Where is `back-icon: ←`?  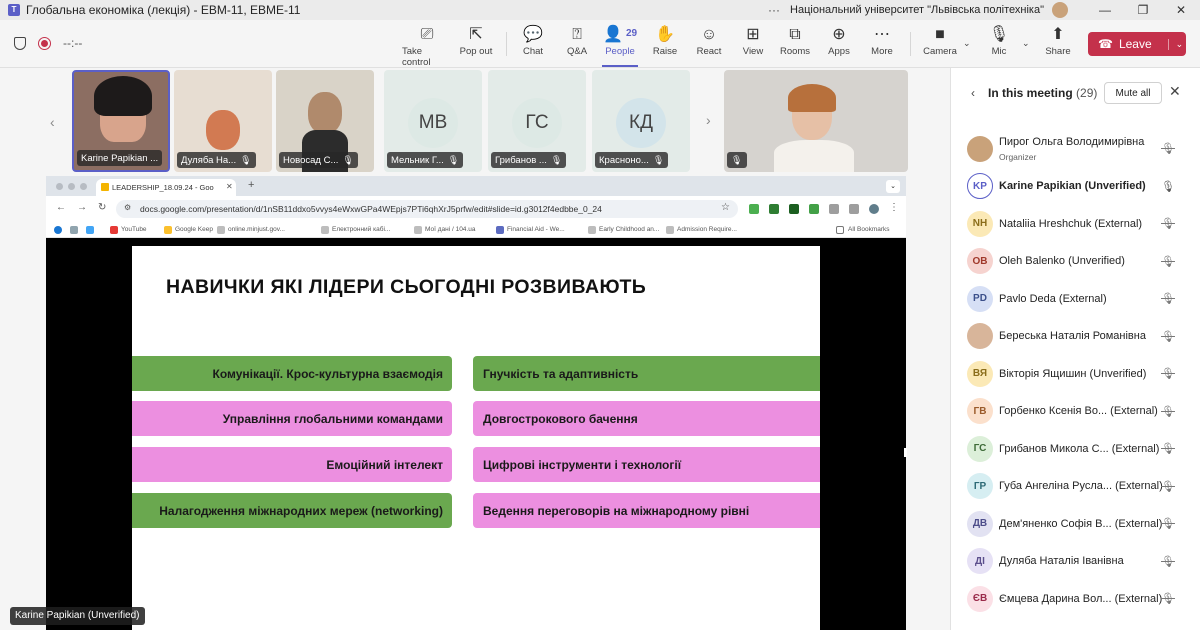
back-icon: ← is located at coordinates (61, 207).